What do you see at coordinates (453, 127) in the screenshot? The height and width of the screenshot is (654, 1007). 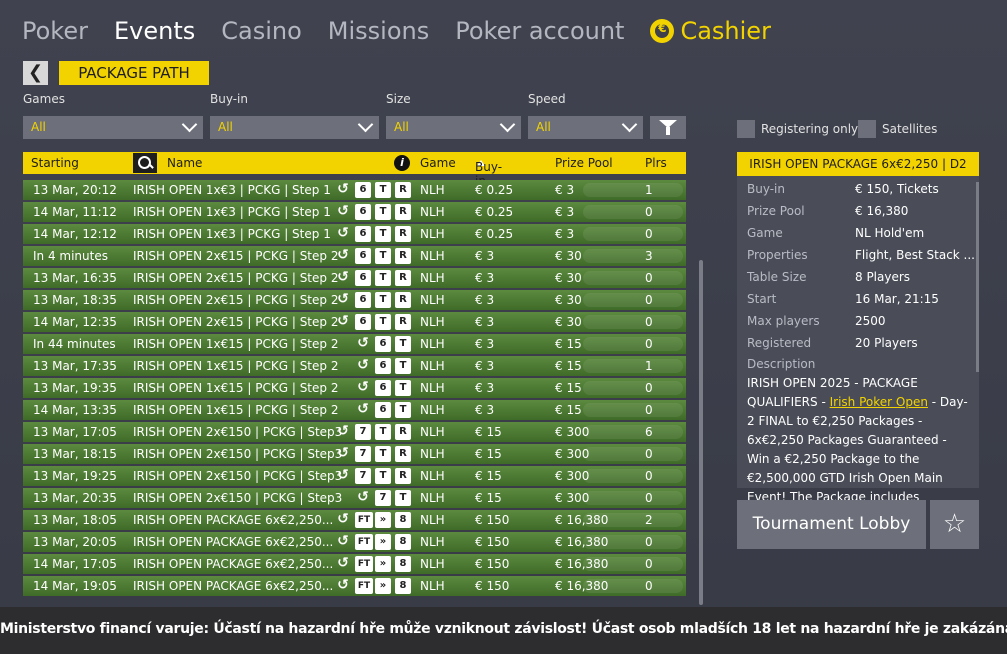 I see `size-select: All` at bounding box center [453, 127].